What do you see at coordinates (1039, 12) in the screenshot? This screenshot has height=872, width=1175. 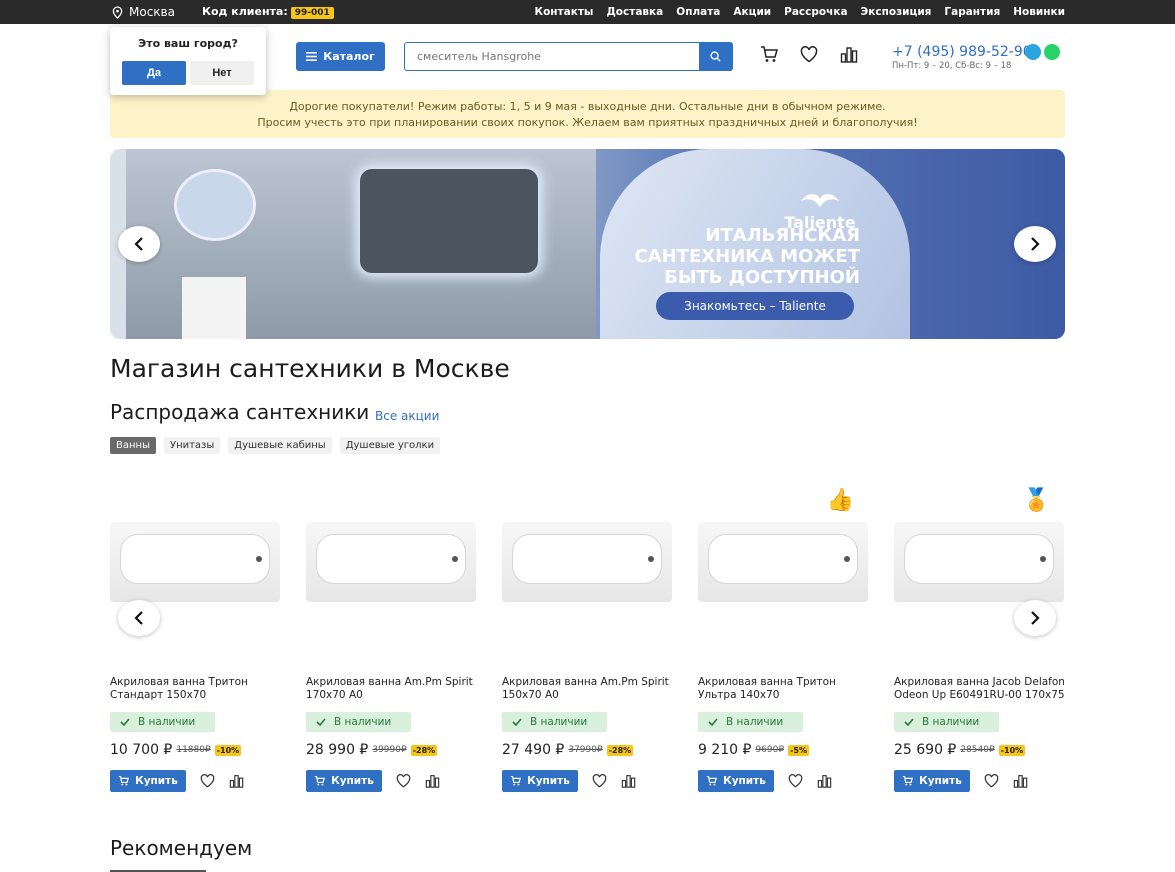 I see `nav-new: Новинки` at bounding box center [1039, 12].